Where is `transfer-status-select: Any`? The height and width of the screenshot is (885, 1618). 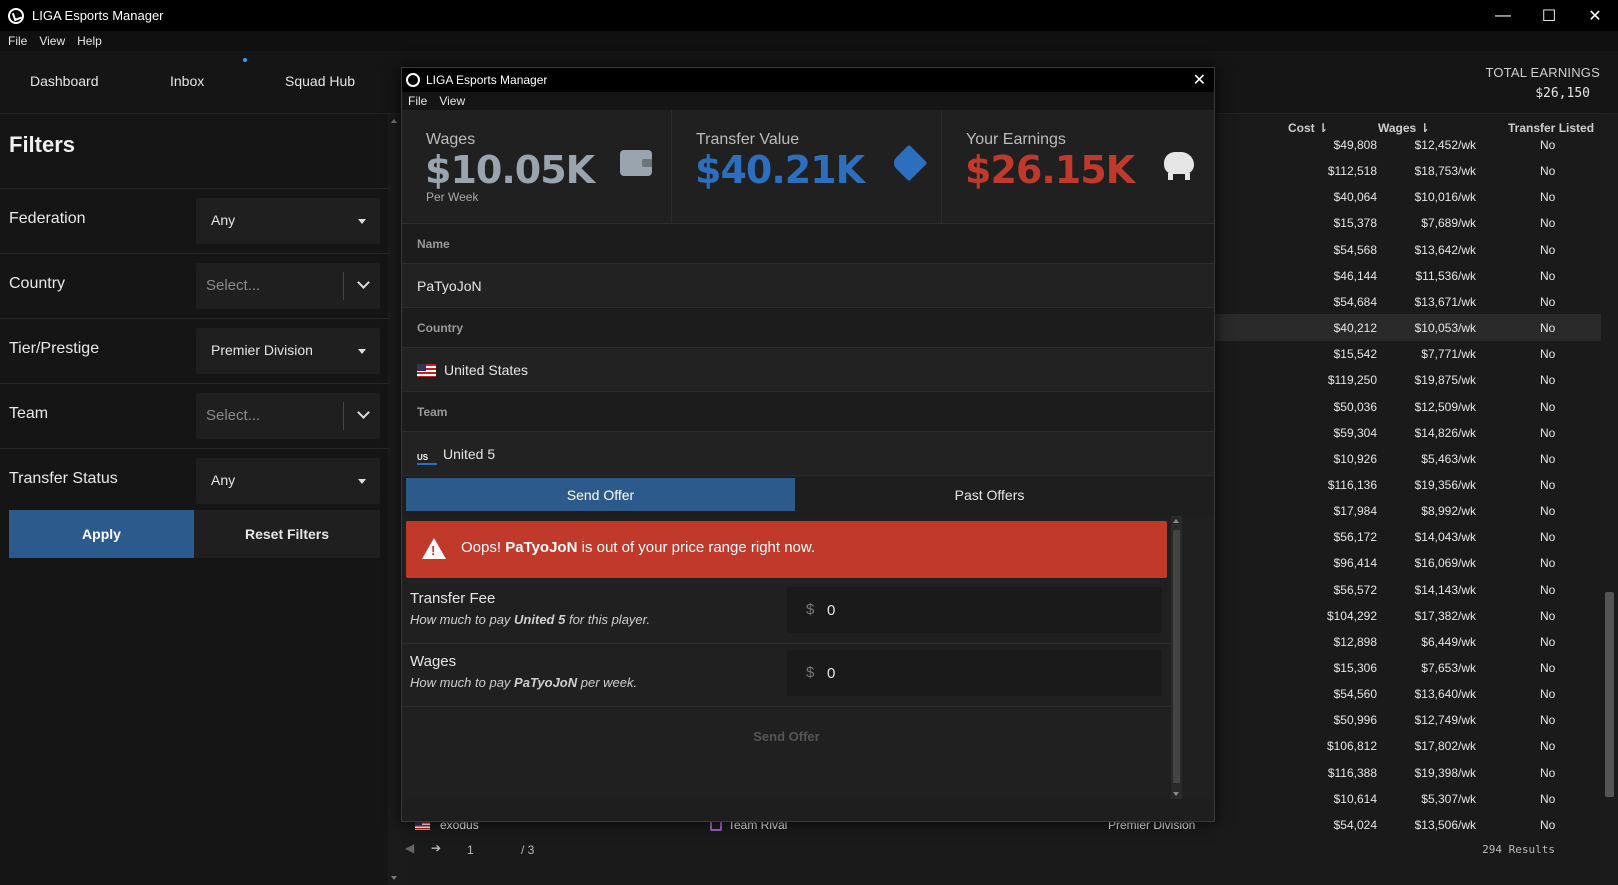
transfer-status-select: Any is located at coordinates (288, 481).